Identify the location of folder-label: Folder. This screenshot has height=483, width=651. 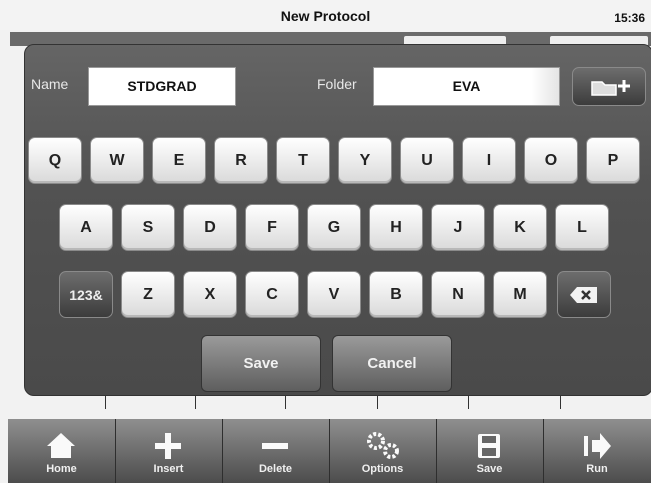
(337, 84).